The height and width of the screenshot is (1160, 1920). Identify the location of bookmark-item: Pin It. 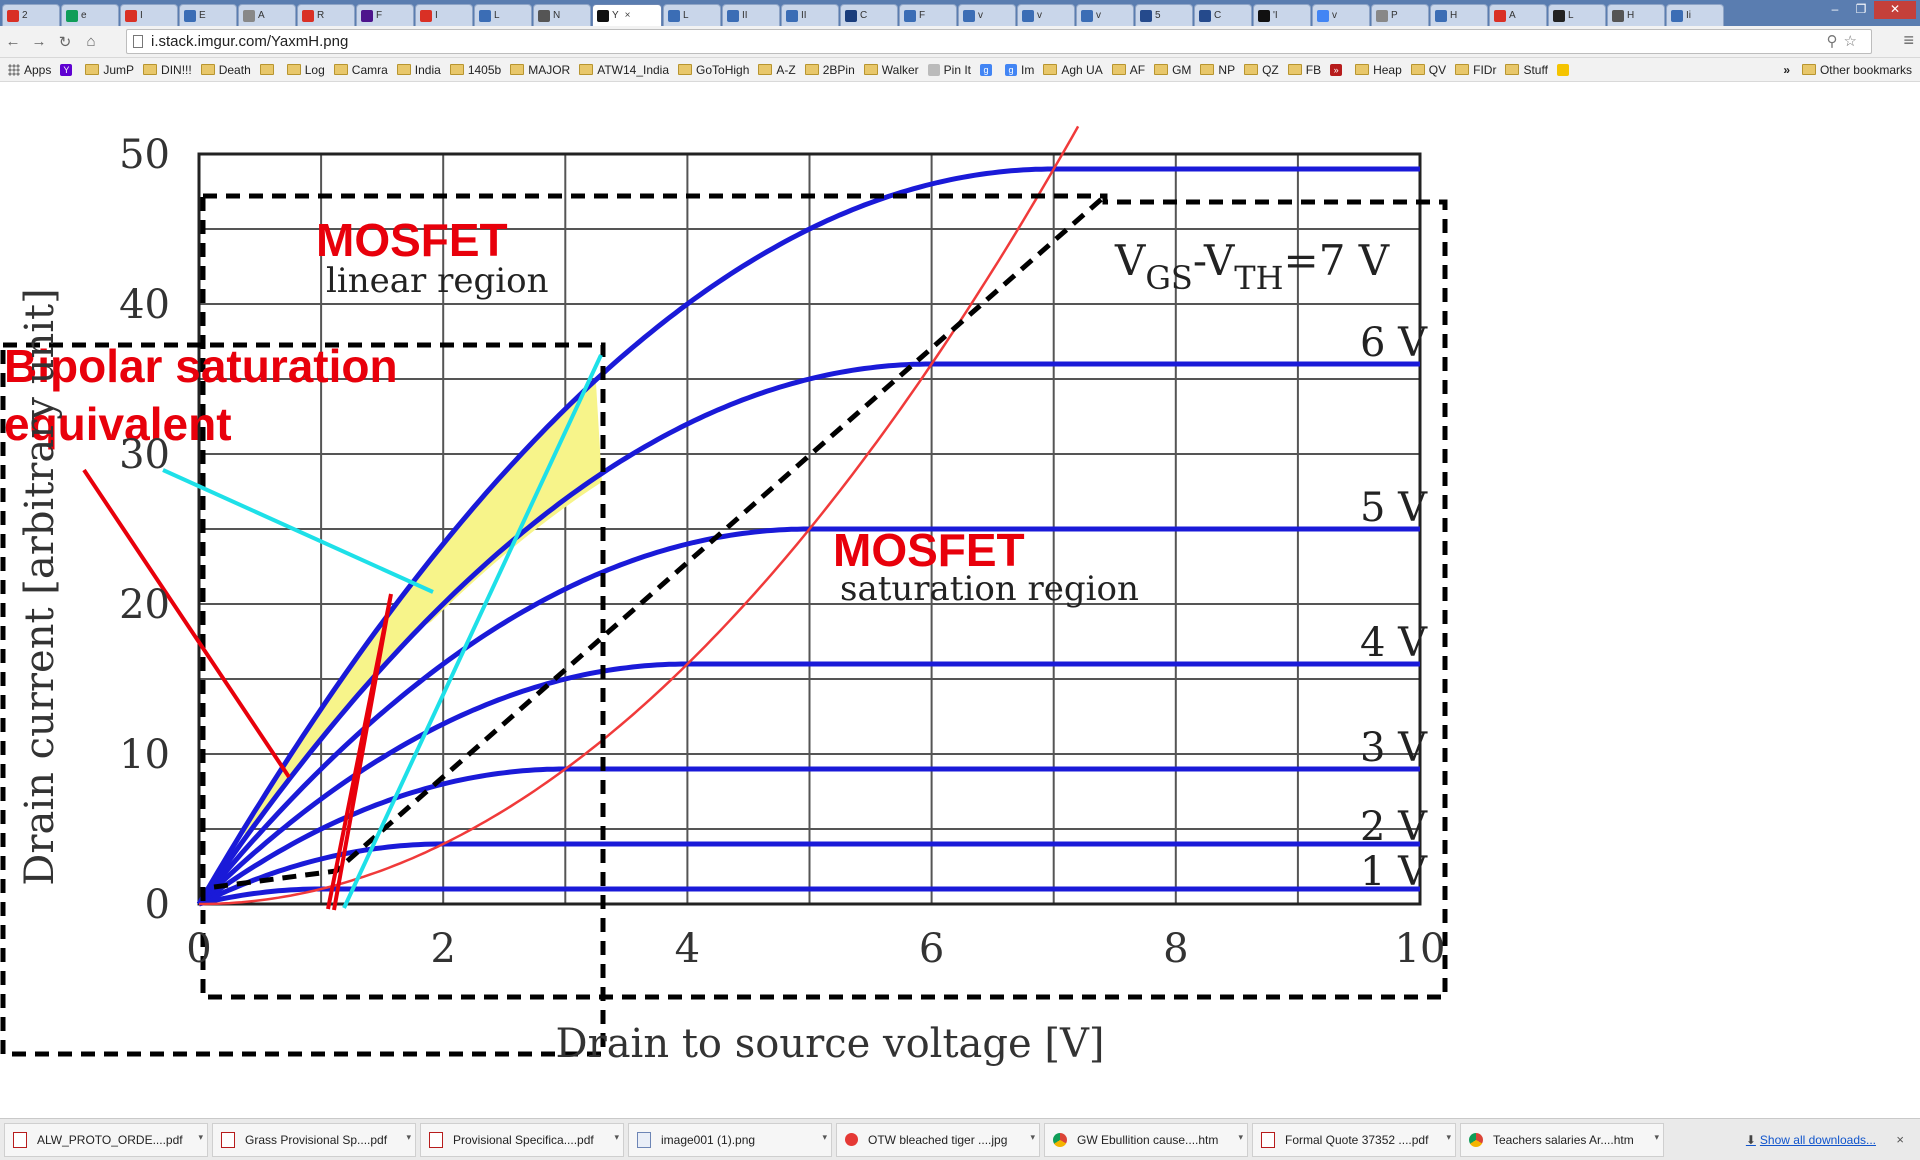
(949, 69).